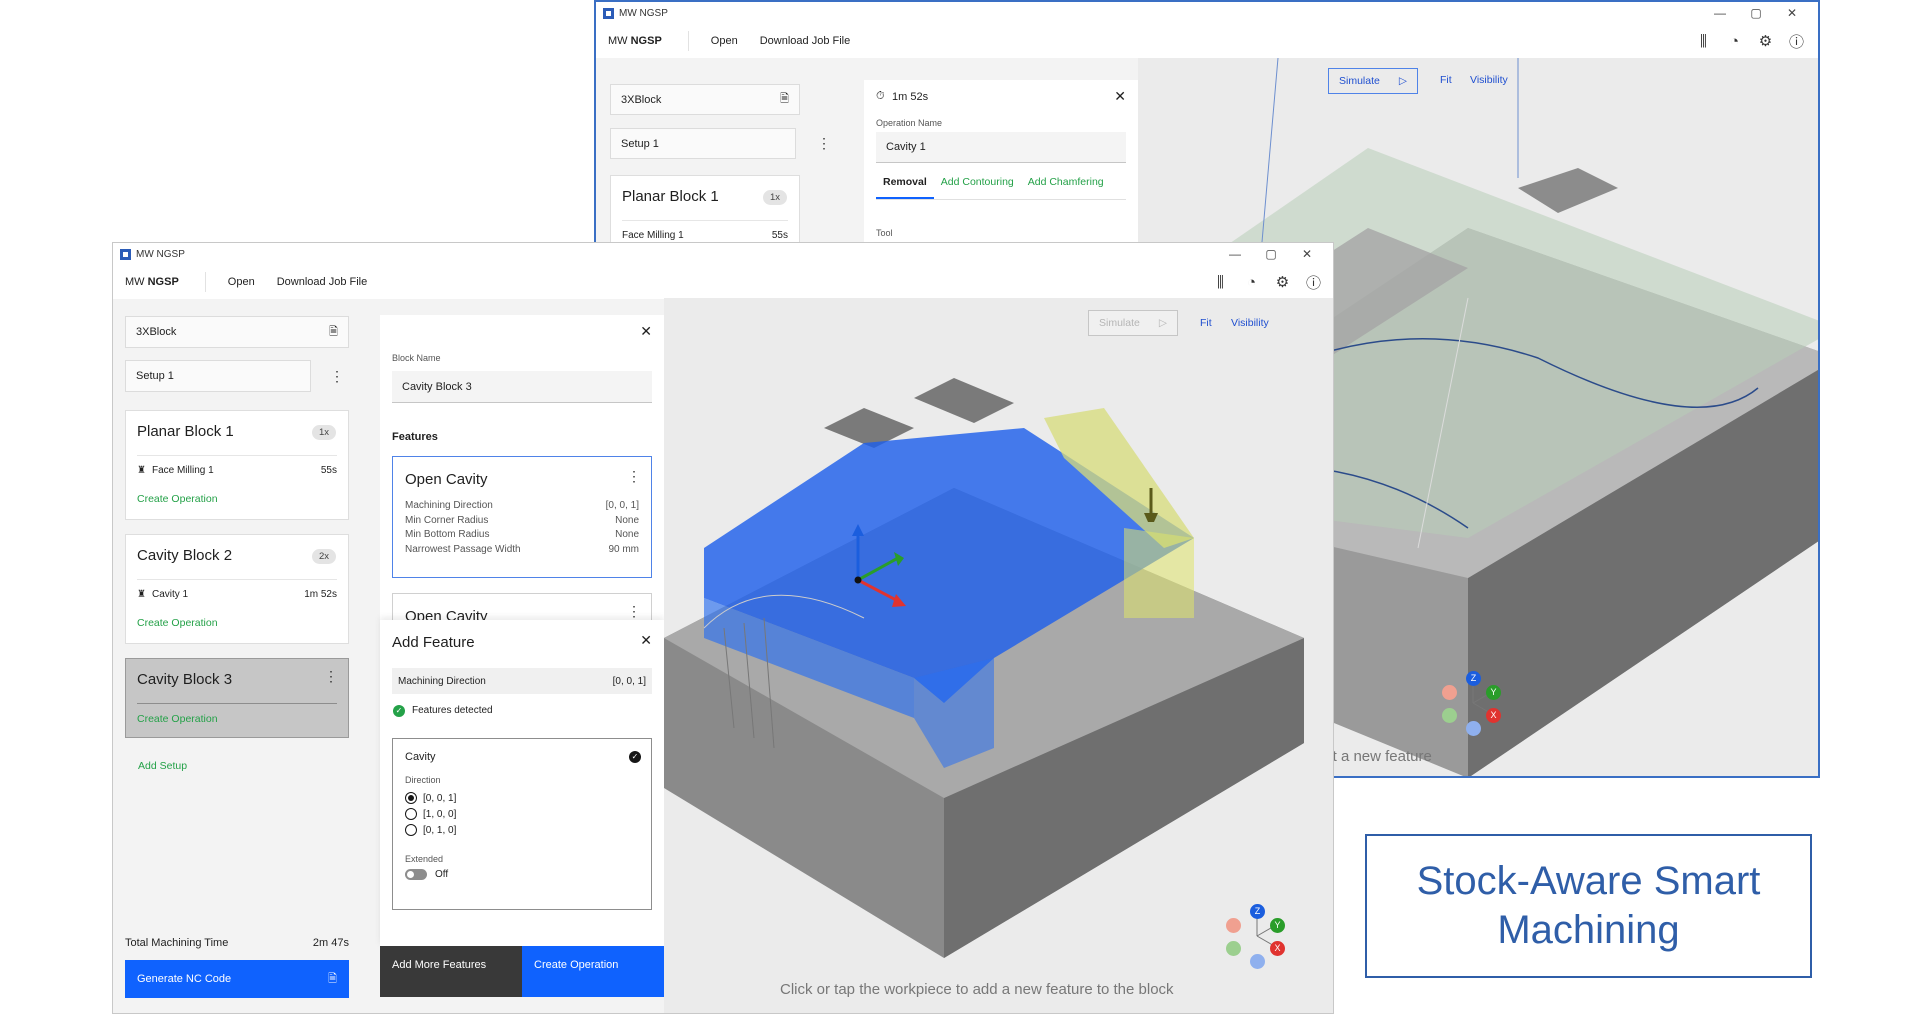 This screenshot has height=1014, width=1920. What do you see at coordinates (141, 470) in the screenshot?
I see `face-mill-icon: ♜` at bounding box center [141, 470].